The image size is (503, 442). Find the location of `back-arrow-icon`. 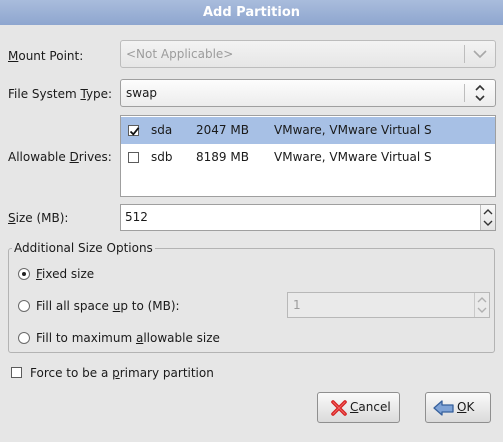

back-arrow-icon is located at coordinates (444, 409).